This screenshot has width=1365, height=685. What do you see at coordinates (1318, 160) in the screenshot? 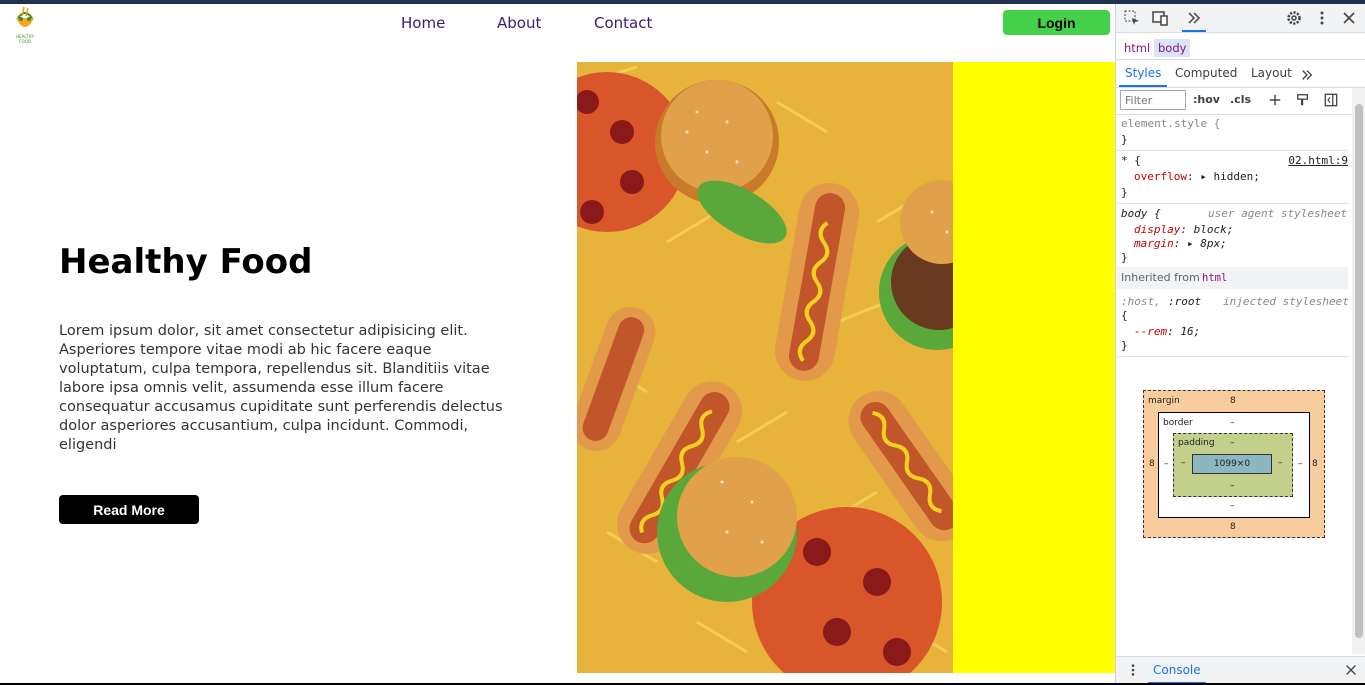
I see `rule-source-link: 02.html:9` at bounding box center [1318, 160].